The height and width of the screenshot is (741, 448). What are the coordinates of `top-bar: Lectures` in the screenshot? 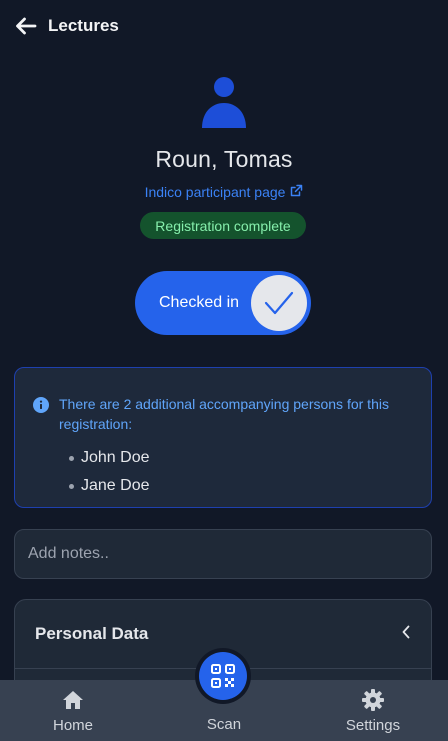 It's located at (66, 26).